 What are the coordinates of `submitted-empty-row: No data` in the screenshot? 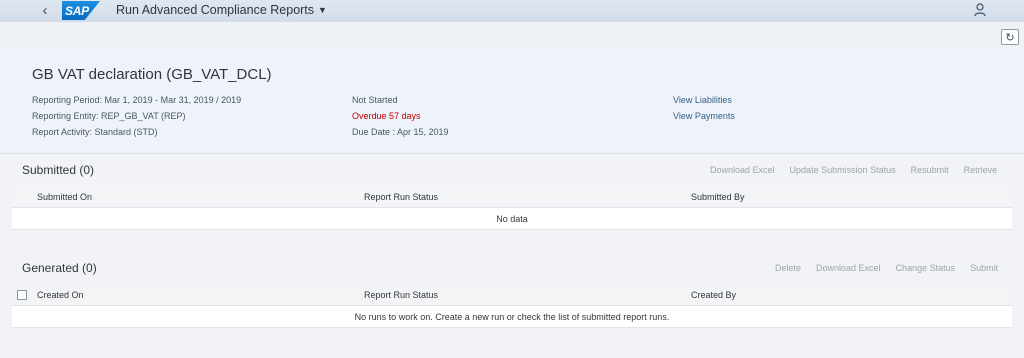 It's located at (512, 219).